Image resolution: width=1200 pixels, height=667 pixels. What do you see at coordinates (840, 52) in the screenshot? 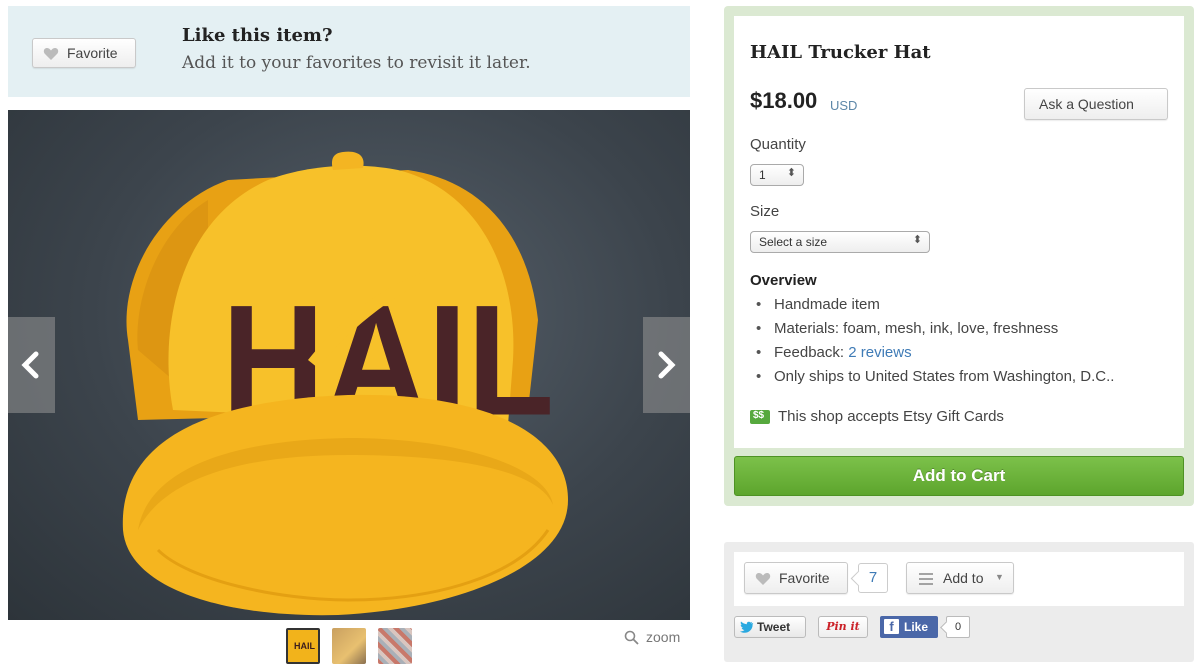
I see `item-title: HAIL Trucker Hat` at bounding box center [840, 52].